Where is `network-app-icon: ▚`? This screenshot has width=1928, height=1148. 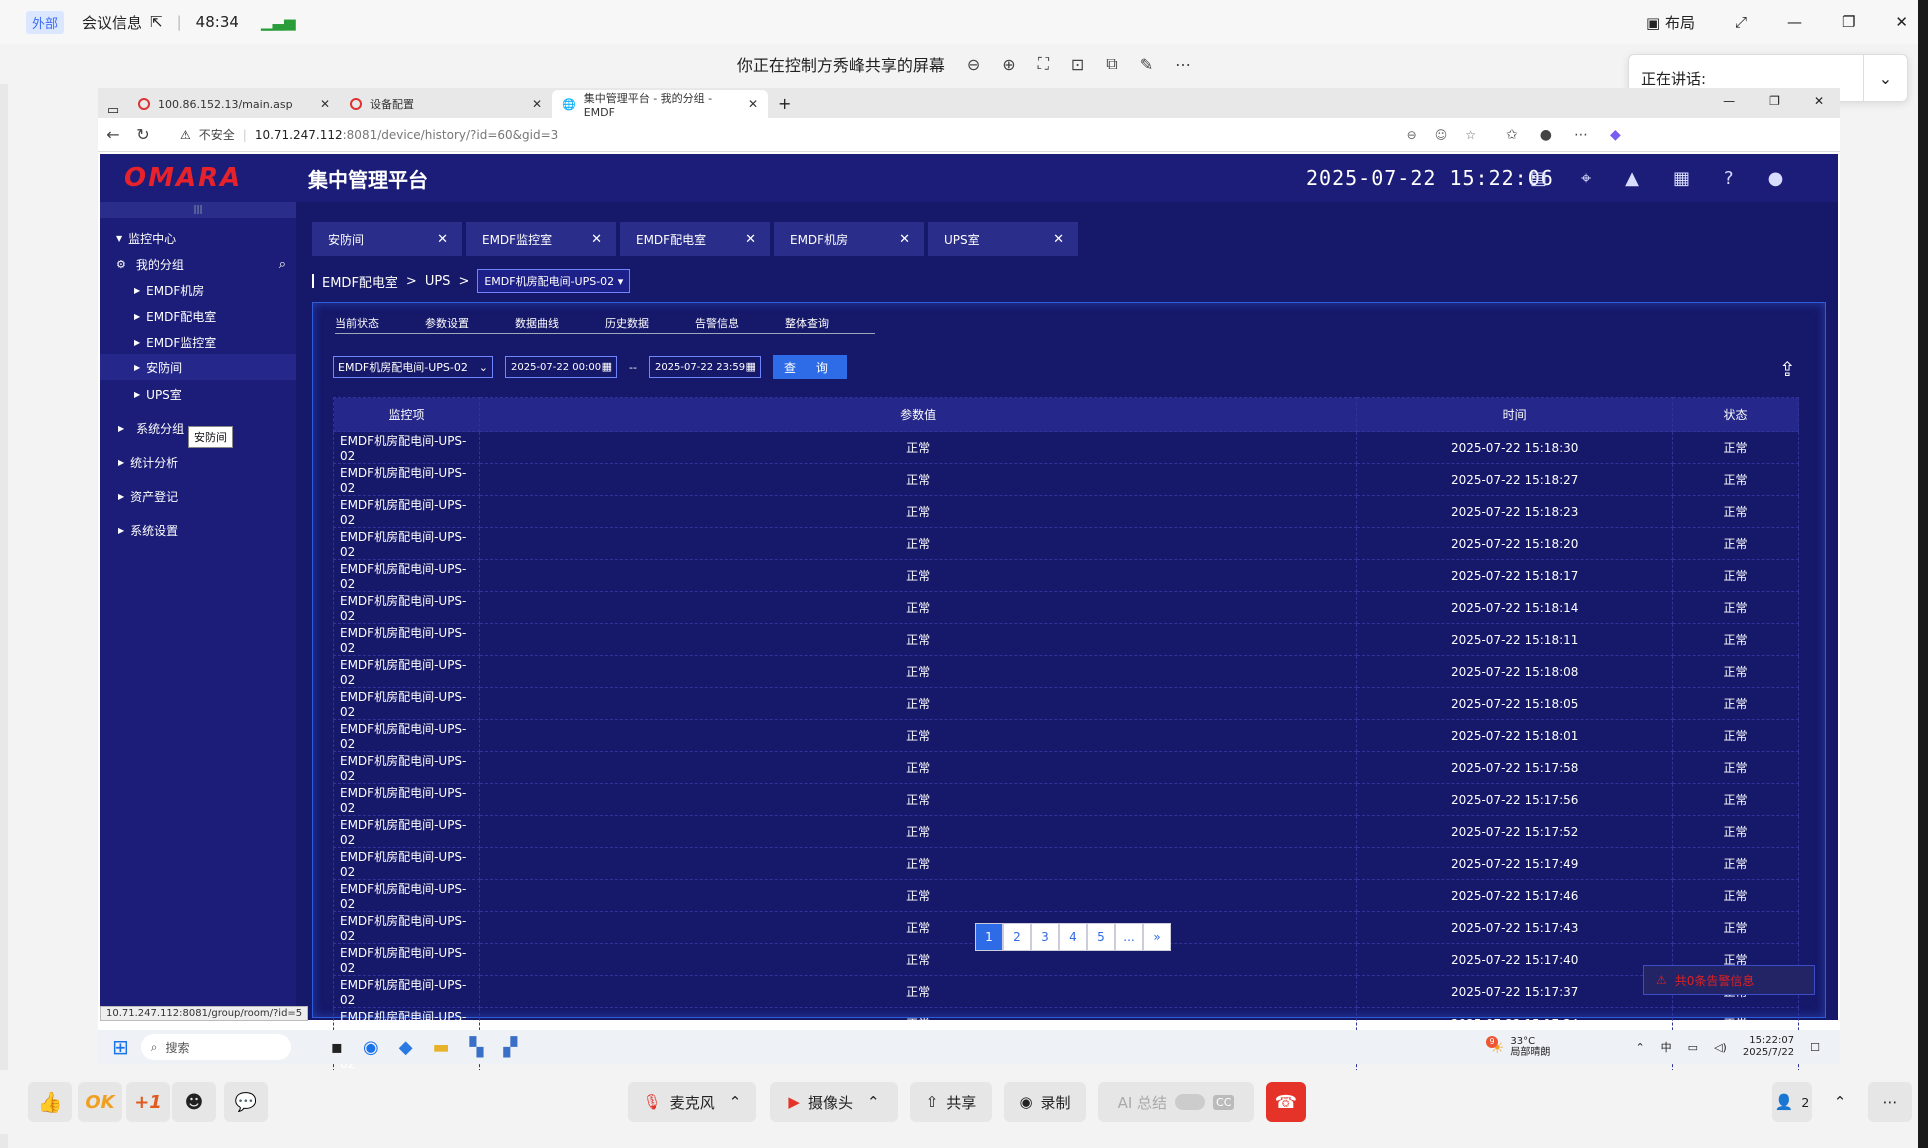
network-app-icon: ▚ is located at coordinates (477, 1047).